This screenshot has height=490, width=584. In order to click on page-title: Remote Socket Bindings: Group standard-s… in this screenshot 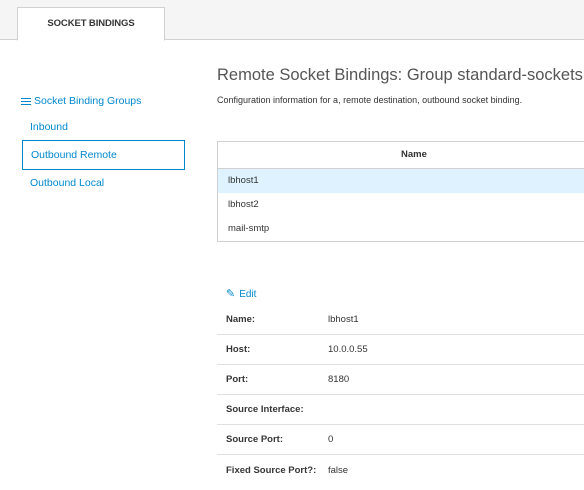, I will do `click(400, 75)`.